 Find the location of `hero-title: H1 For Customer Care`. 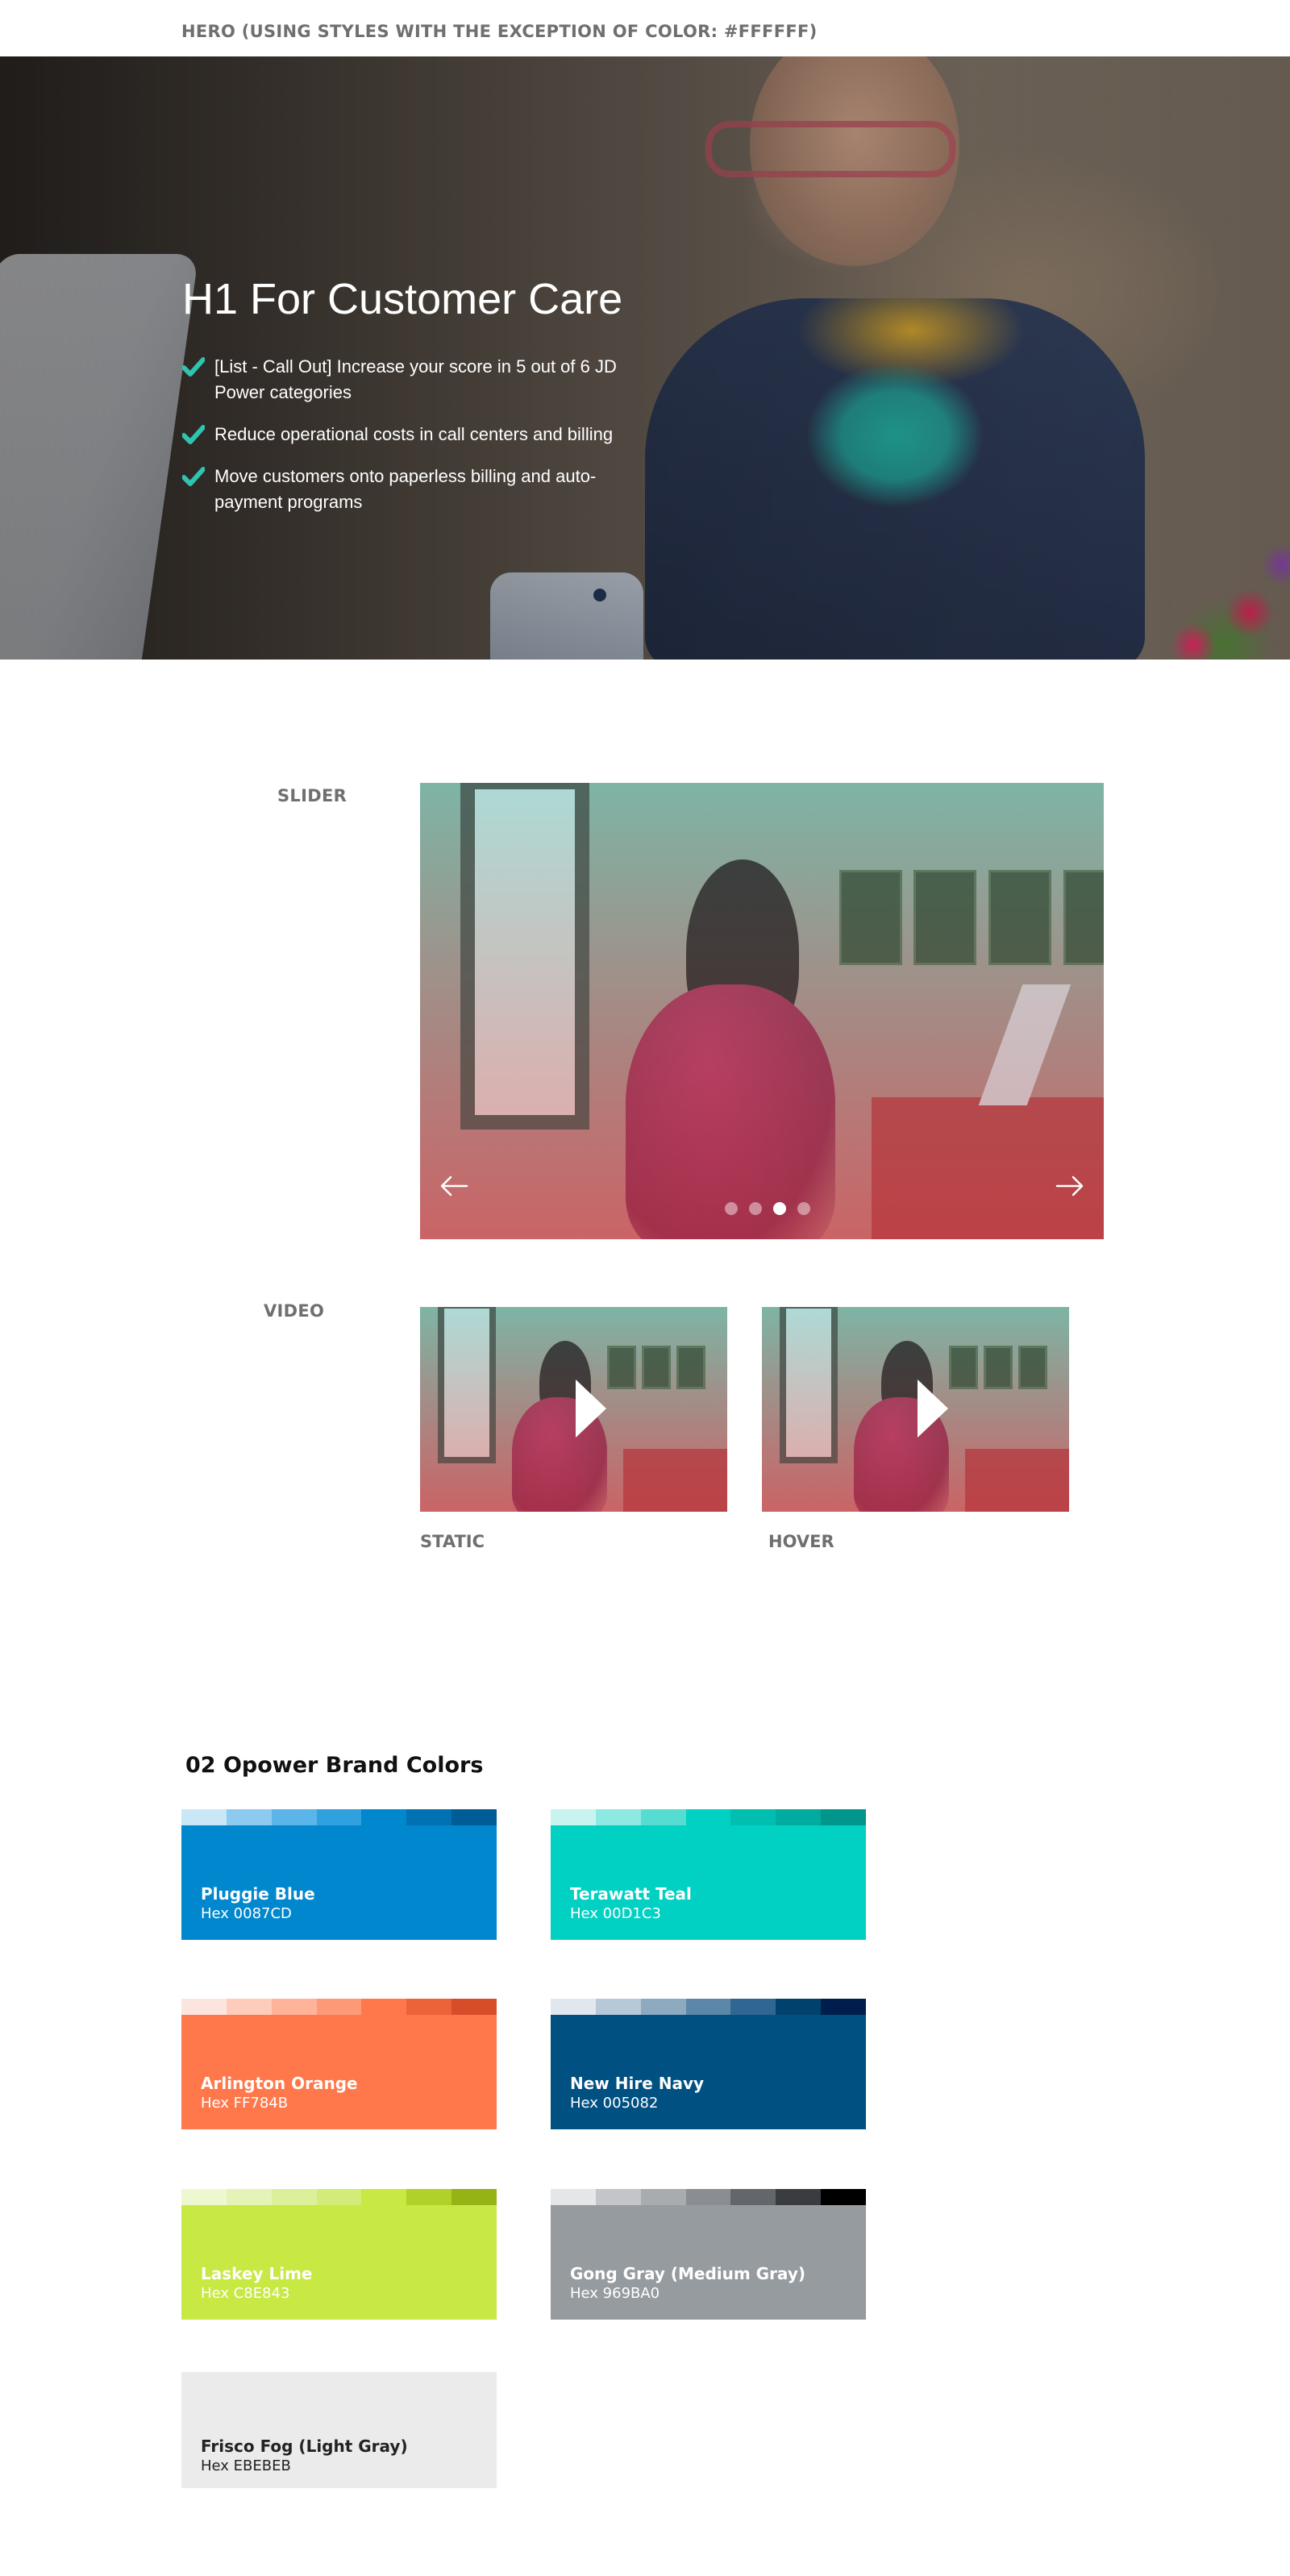

hero-title: H1 For Customer Care is located at coordinates (402, 299).